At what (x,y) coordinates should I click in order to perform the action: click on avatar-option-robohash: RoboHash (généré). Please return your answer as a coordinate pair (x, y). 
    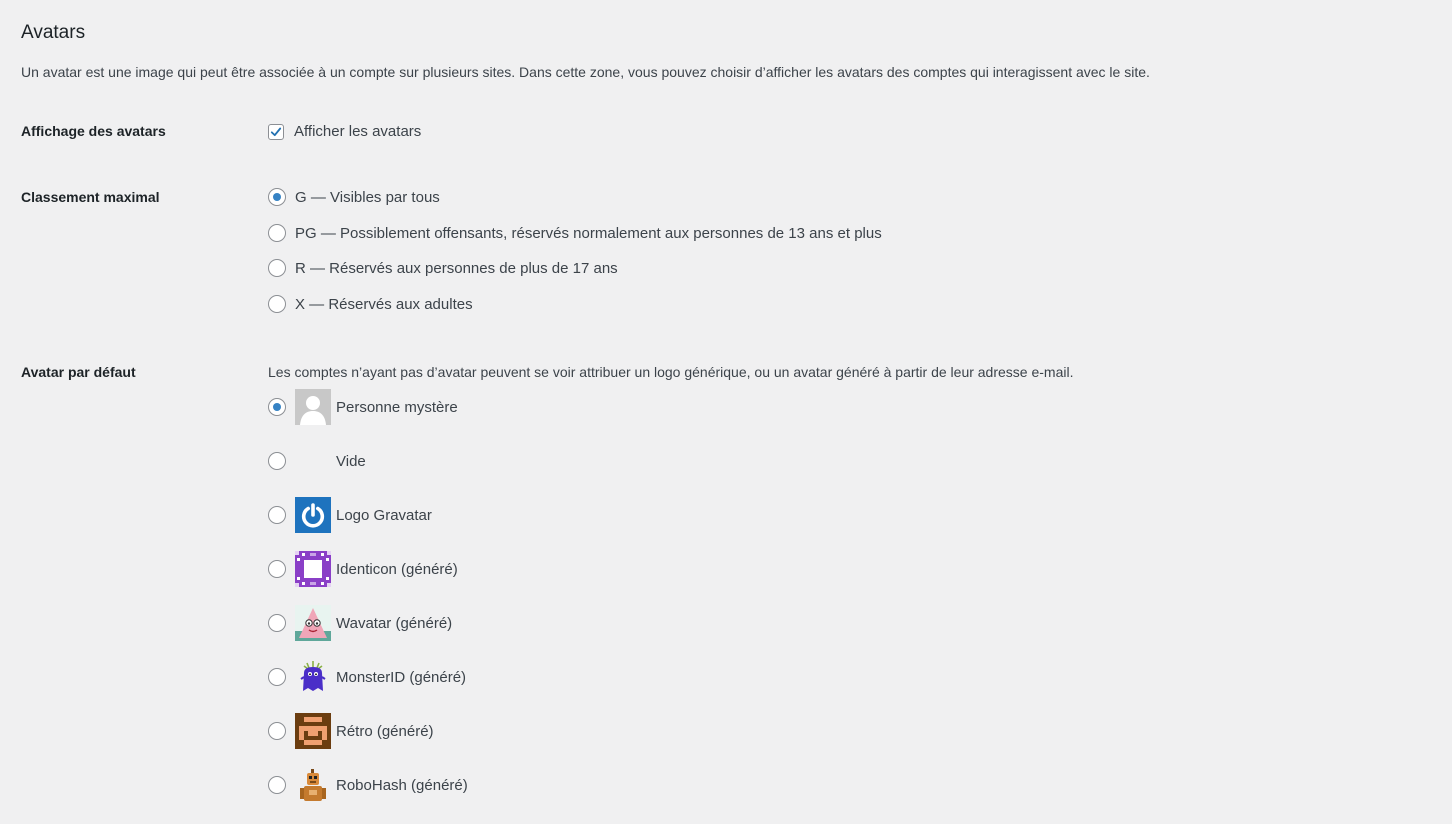
    Looking at the image, I should click on (368, 785).